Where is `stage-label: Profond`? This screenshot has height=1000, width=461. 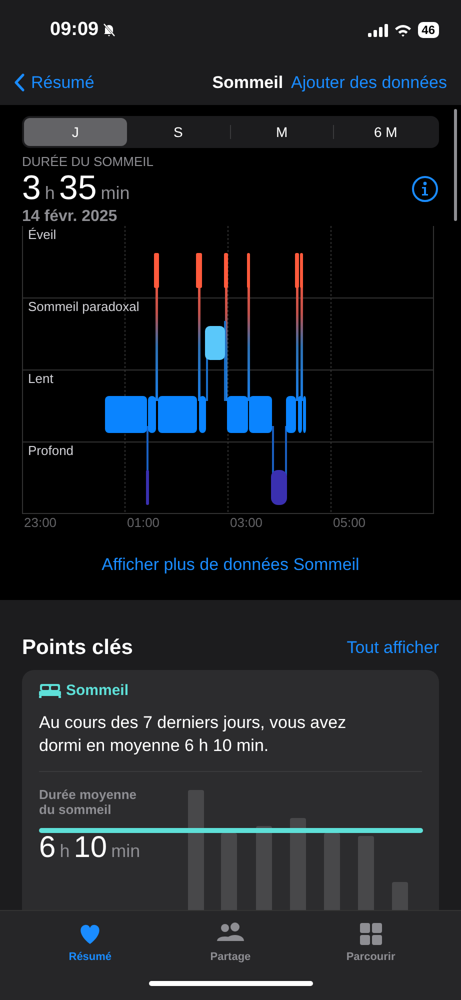 stage-label: Profond is located at coordinates (50, 450).